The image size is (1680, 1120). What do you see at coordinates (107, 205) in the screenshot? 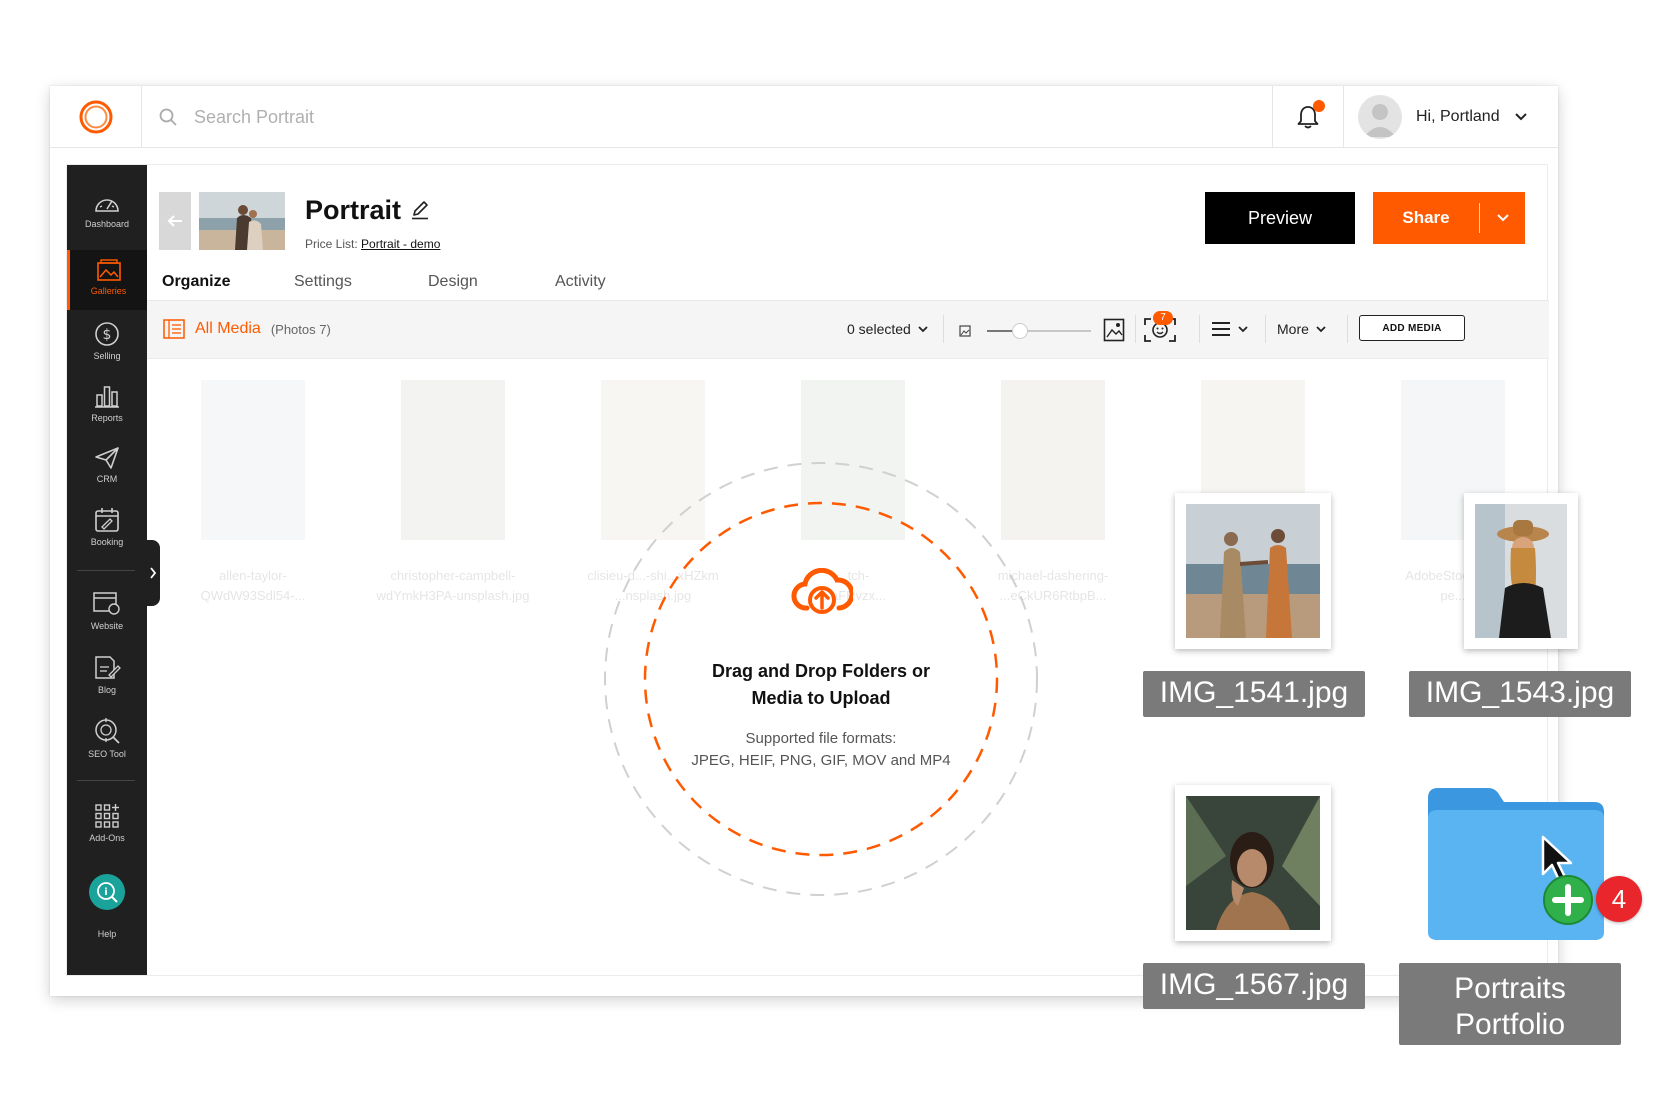
I see `speedometer-icon` at bounding box center [107, 205].